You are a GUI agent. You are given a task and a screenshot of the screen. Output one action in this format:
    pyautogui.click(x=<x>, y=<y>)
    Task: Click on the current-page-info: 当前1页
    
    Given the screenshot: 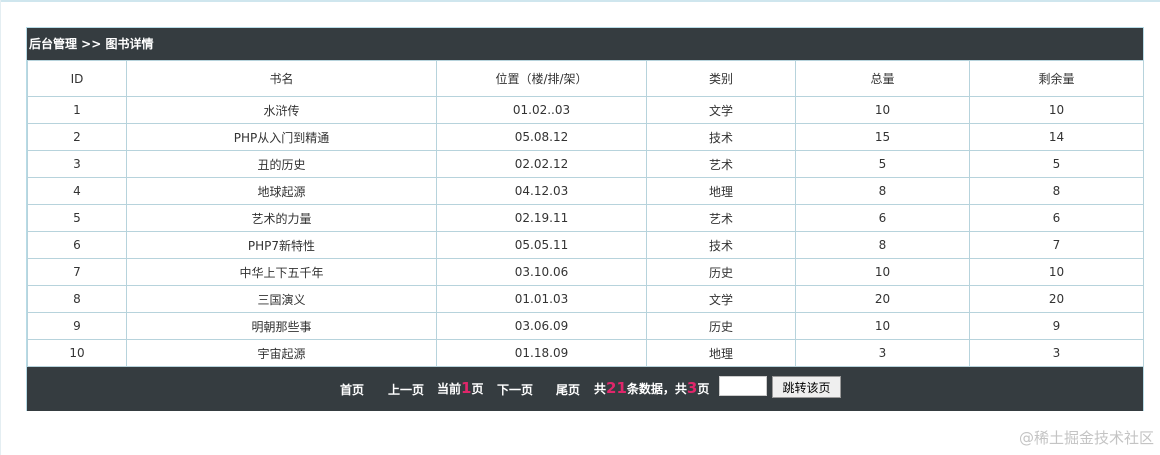 What is the action you would take?
    pyautogui.click(x=460, y=388)
    